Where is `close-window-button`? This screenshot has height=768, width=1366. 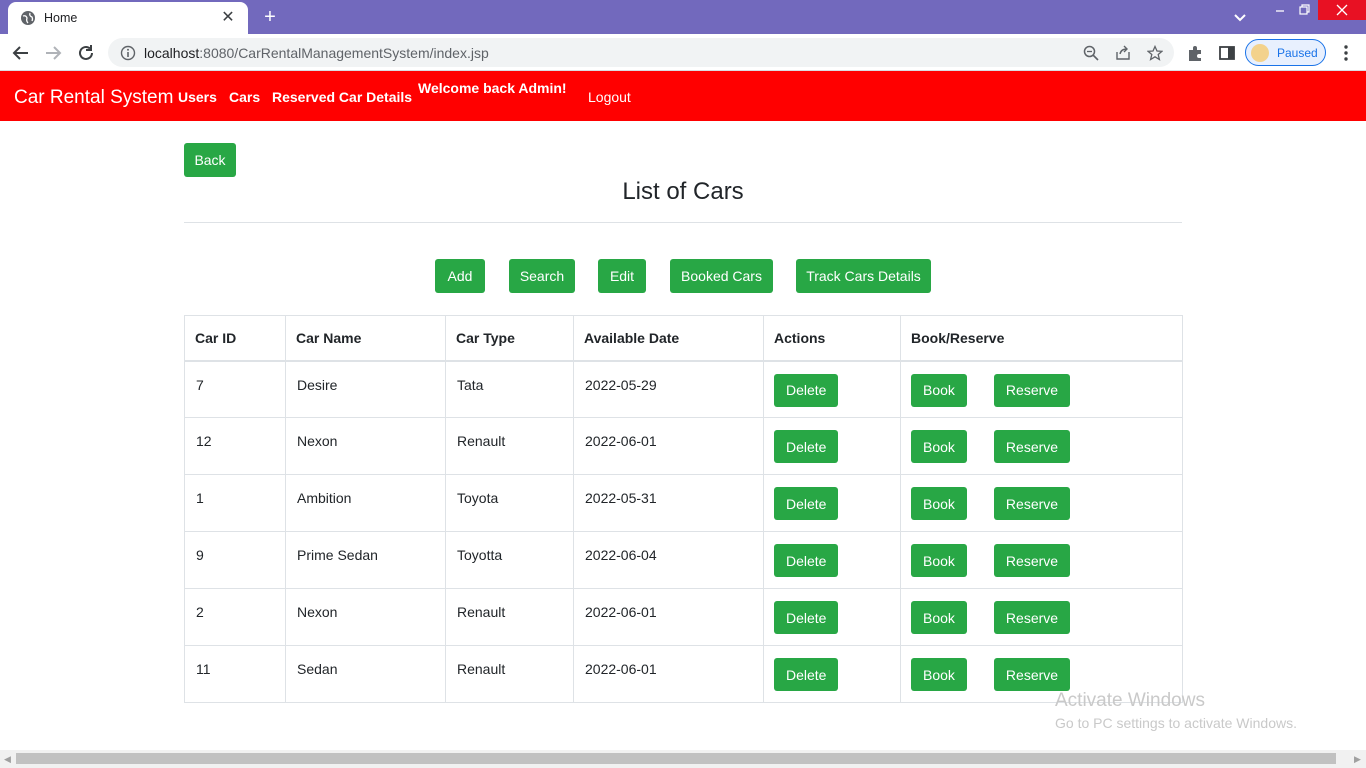 close-window-button is located at coordinates (1342, 10).